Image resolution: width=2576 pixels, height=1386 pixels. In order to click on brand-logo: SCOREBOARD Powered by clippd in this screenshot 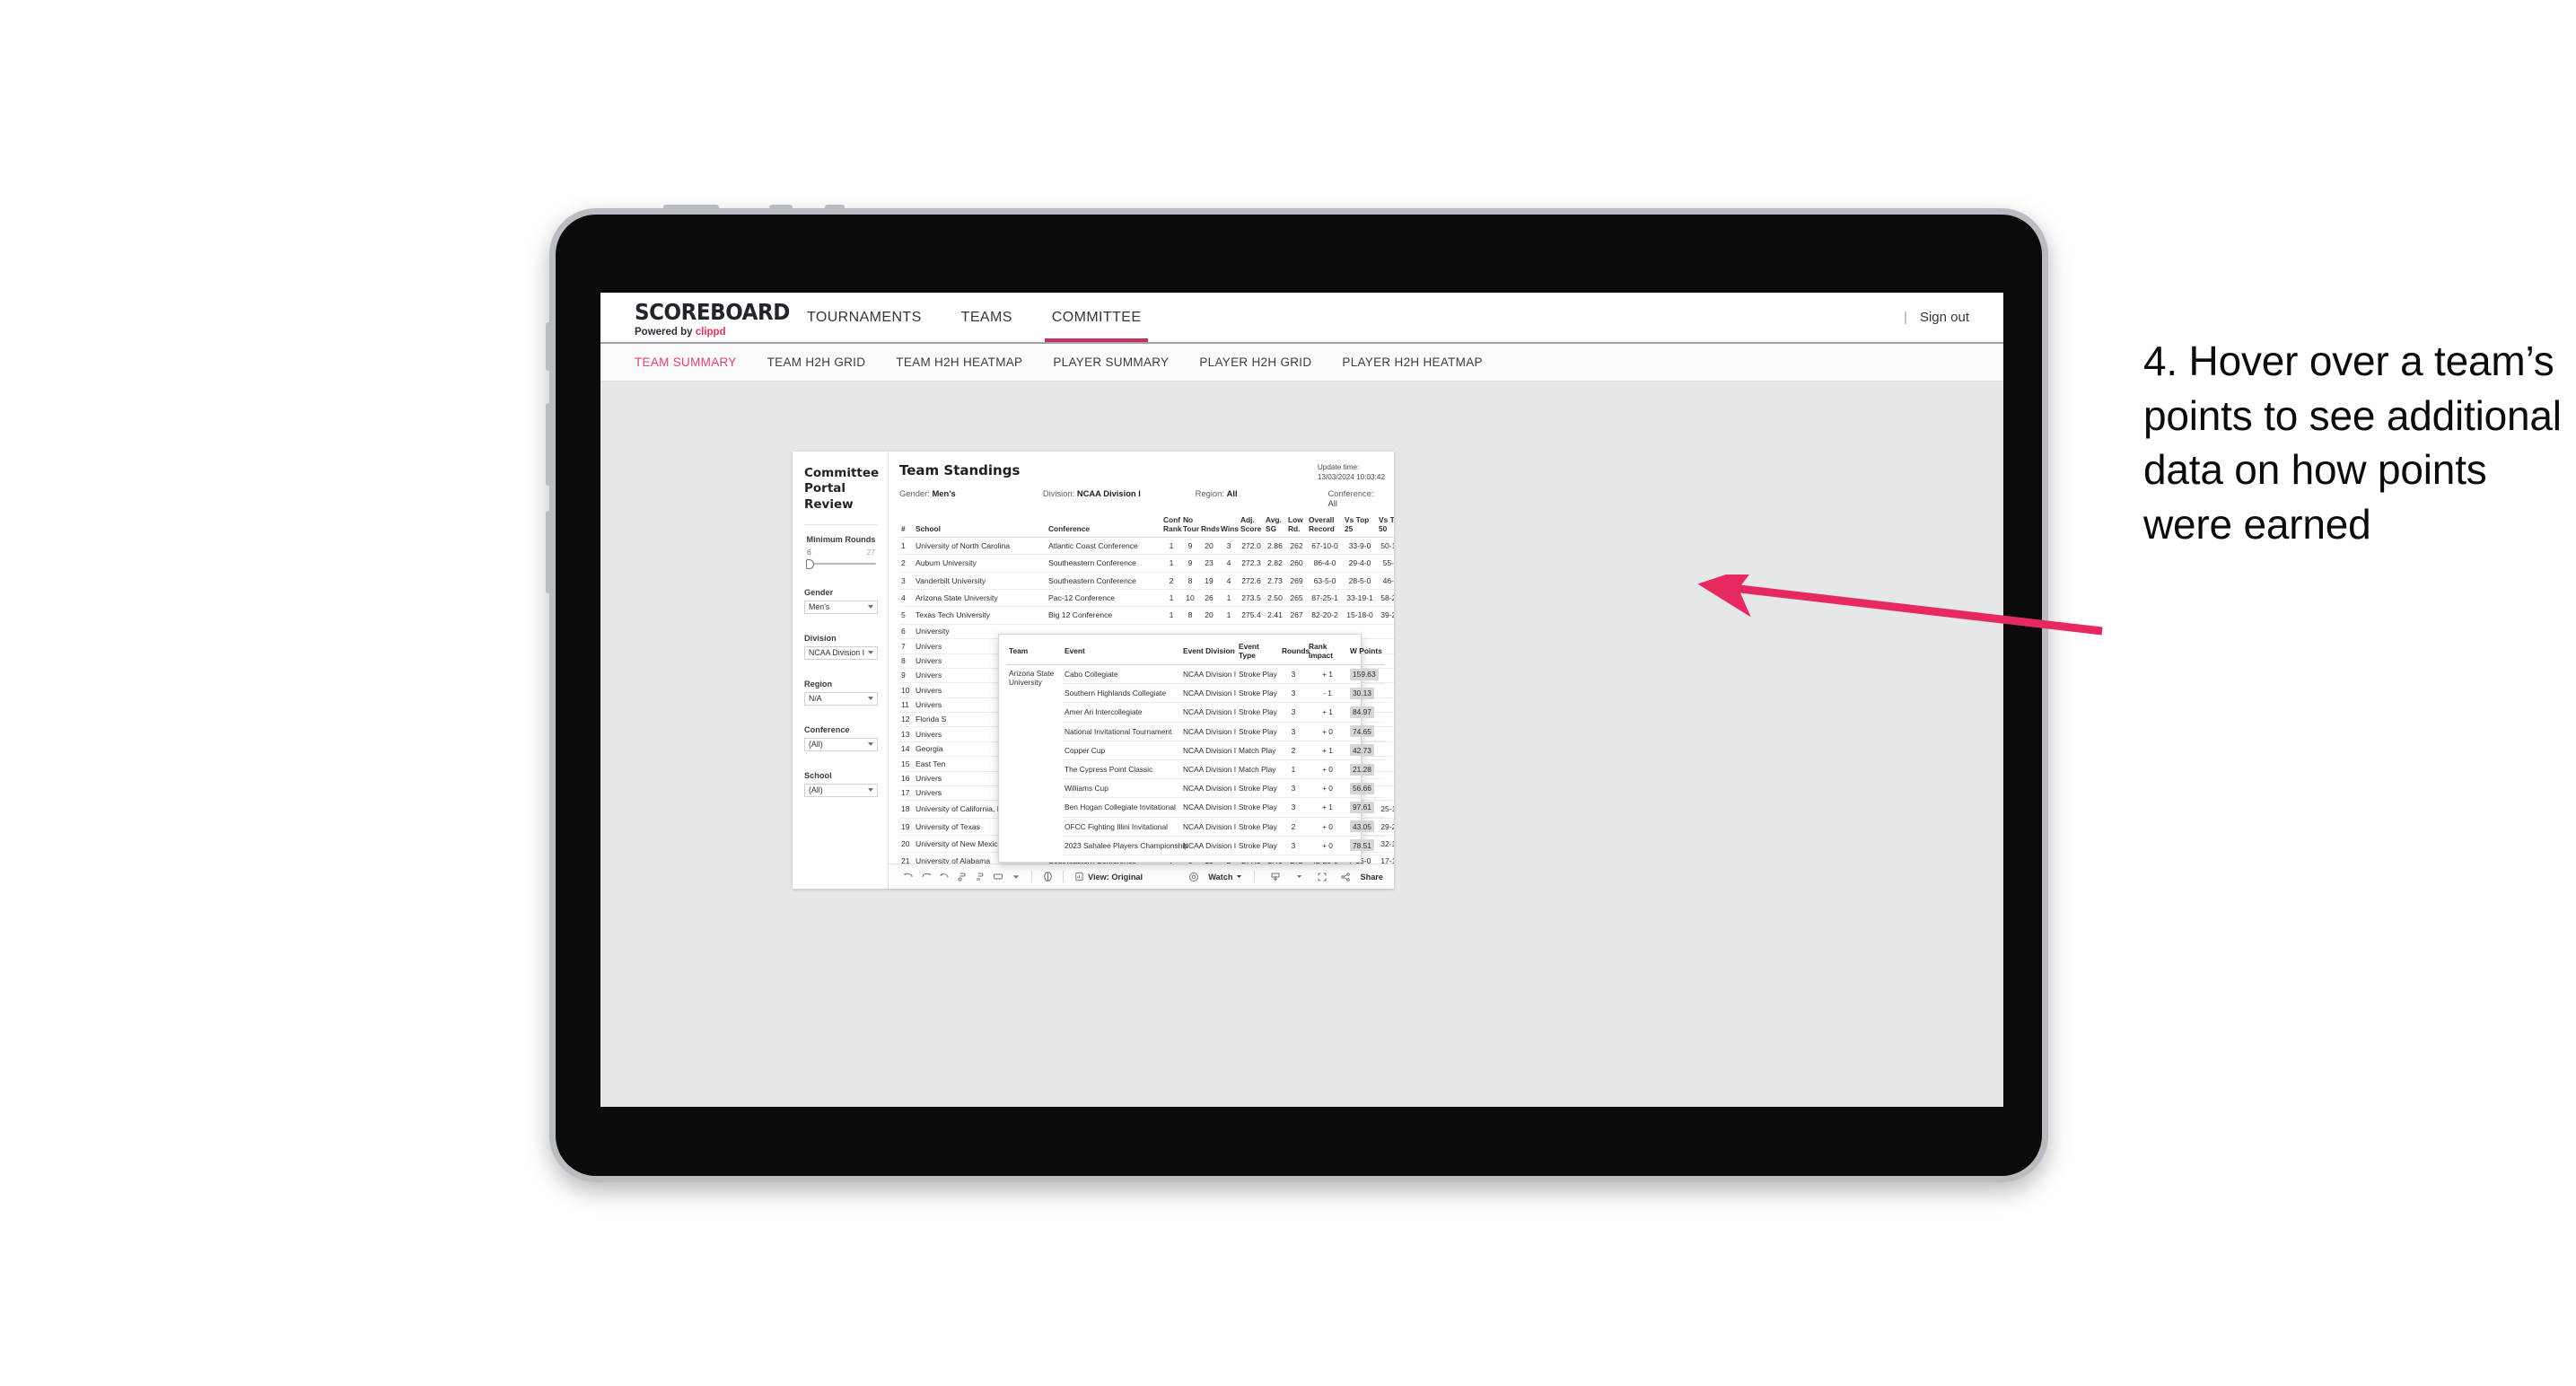, I will do `click(695, 317)`.